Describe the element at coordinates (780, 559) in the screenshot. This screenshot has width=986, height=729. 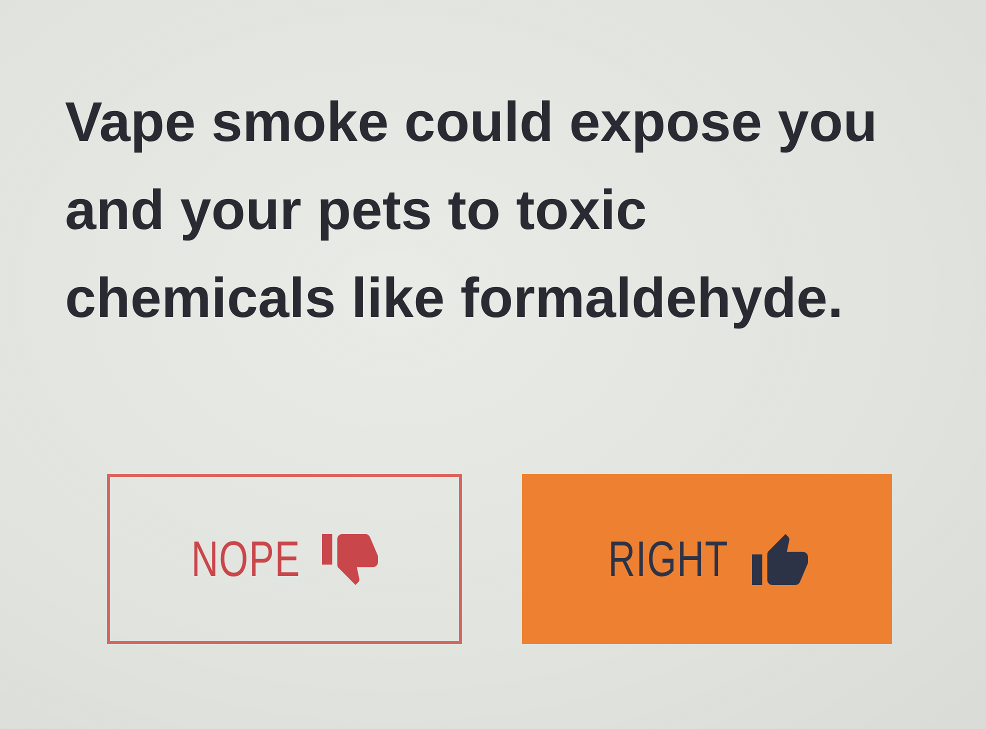
I see `thumbs-up-icon` at that location.